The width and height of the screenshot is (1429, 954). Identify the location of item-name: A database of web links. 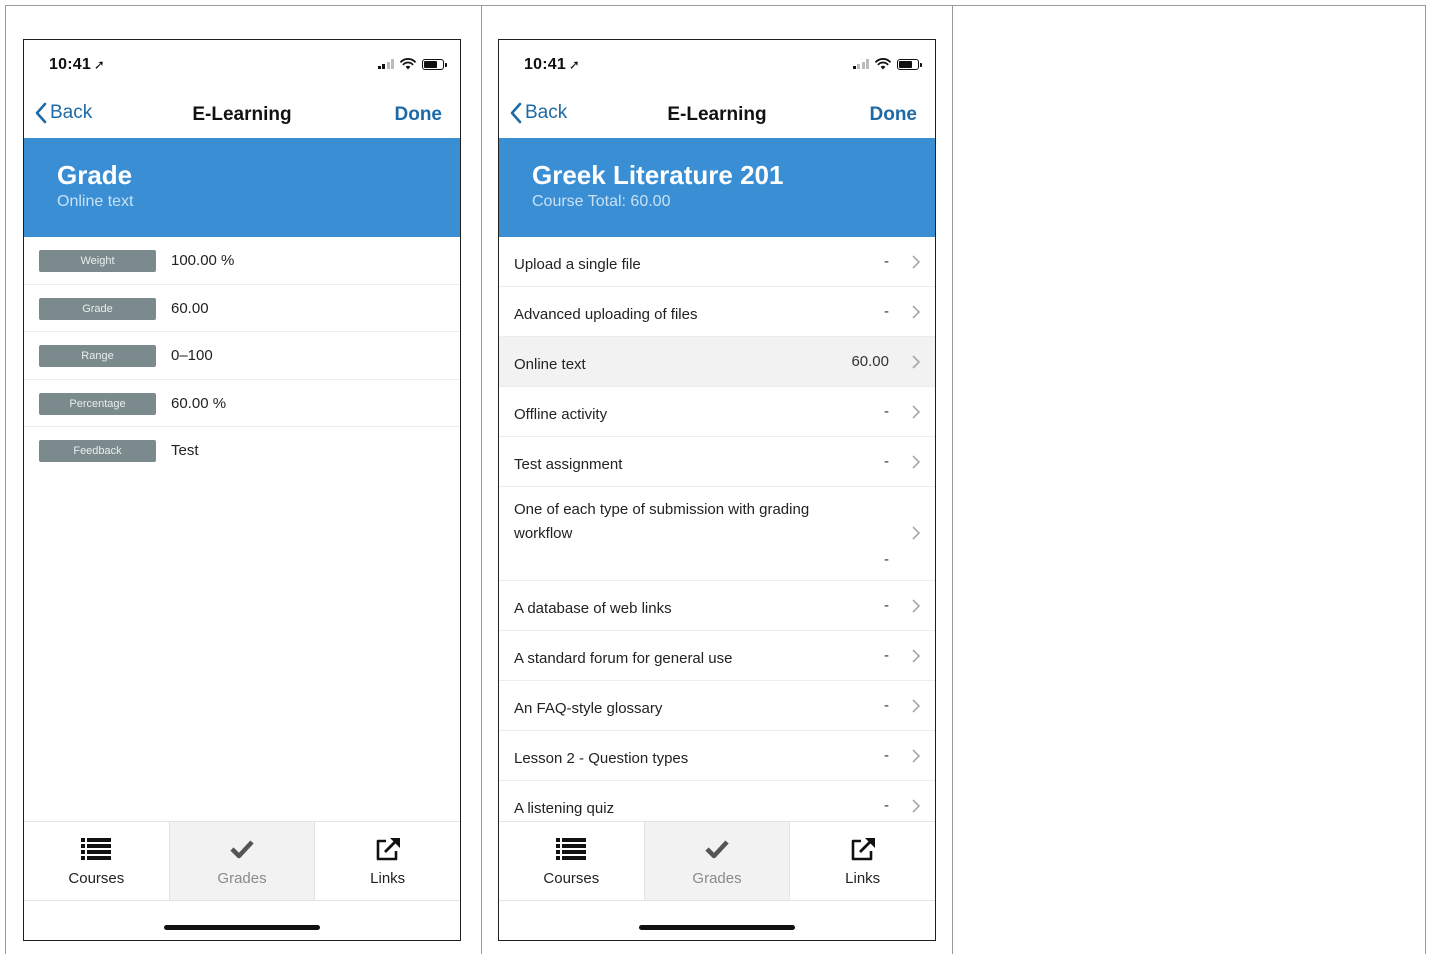
(593, 608).